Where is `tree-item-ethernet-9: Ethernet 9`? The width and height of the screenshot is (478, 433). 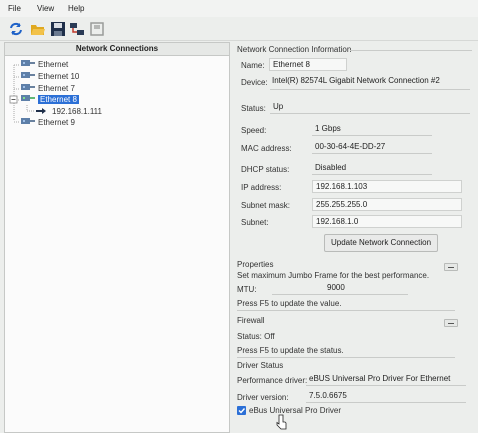 tree-item-ethernet-9: Ethernet 9 is located at coordinates (48, 122).